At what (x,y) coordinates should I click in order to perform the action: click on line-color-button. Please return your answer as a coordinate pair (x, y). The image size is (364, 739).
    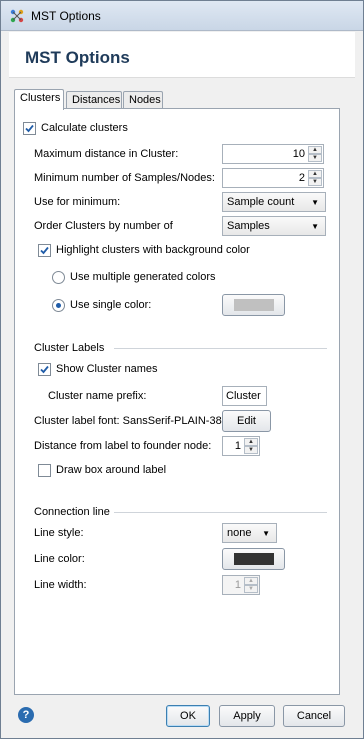
    Looking at the image, I should click on (253, 559).